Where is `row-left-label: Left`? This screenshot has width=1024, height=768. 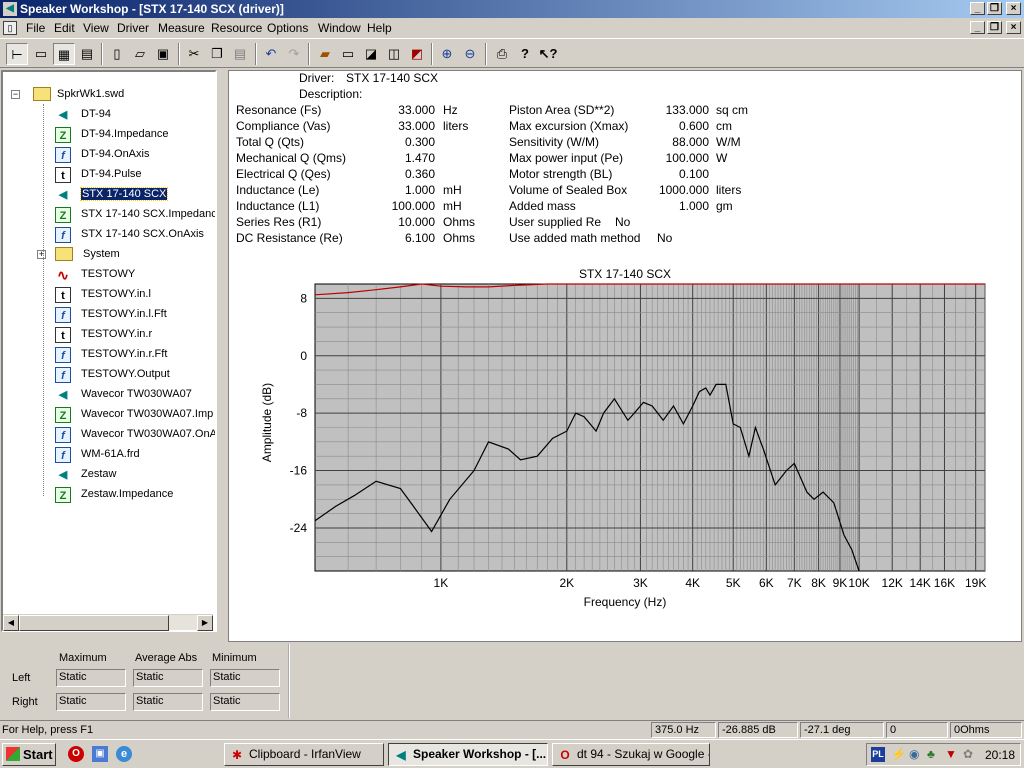
row-left-label: Left is located at coordinates (21, 678).